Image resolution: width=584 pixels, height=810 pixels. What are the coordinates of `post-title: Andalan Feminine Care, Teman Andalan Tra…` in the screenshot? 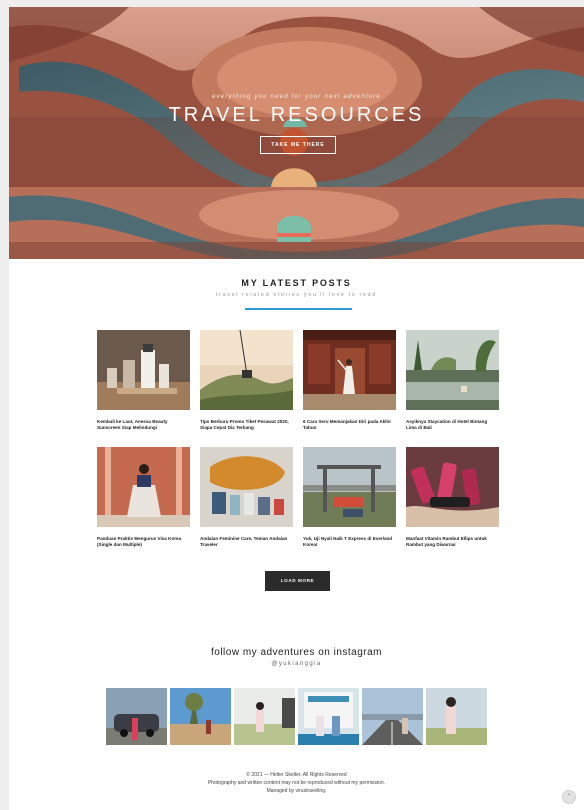 It's located at (246, 542).